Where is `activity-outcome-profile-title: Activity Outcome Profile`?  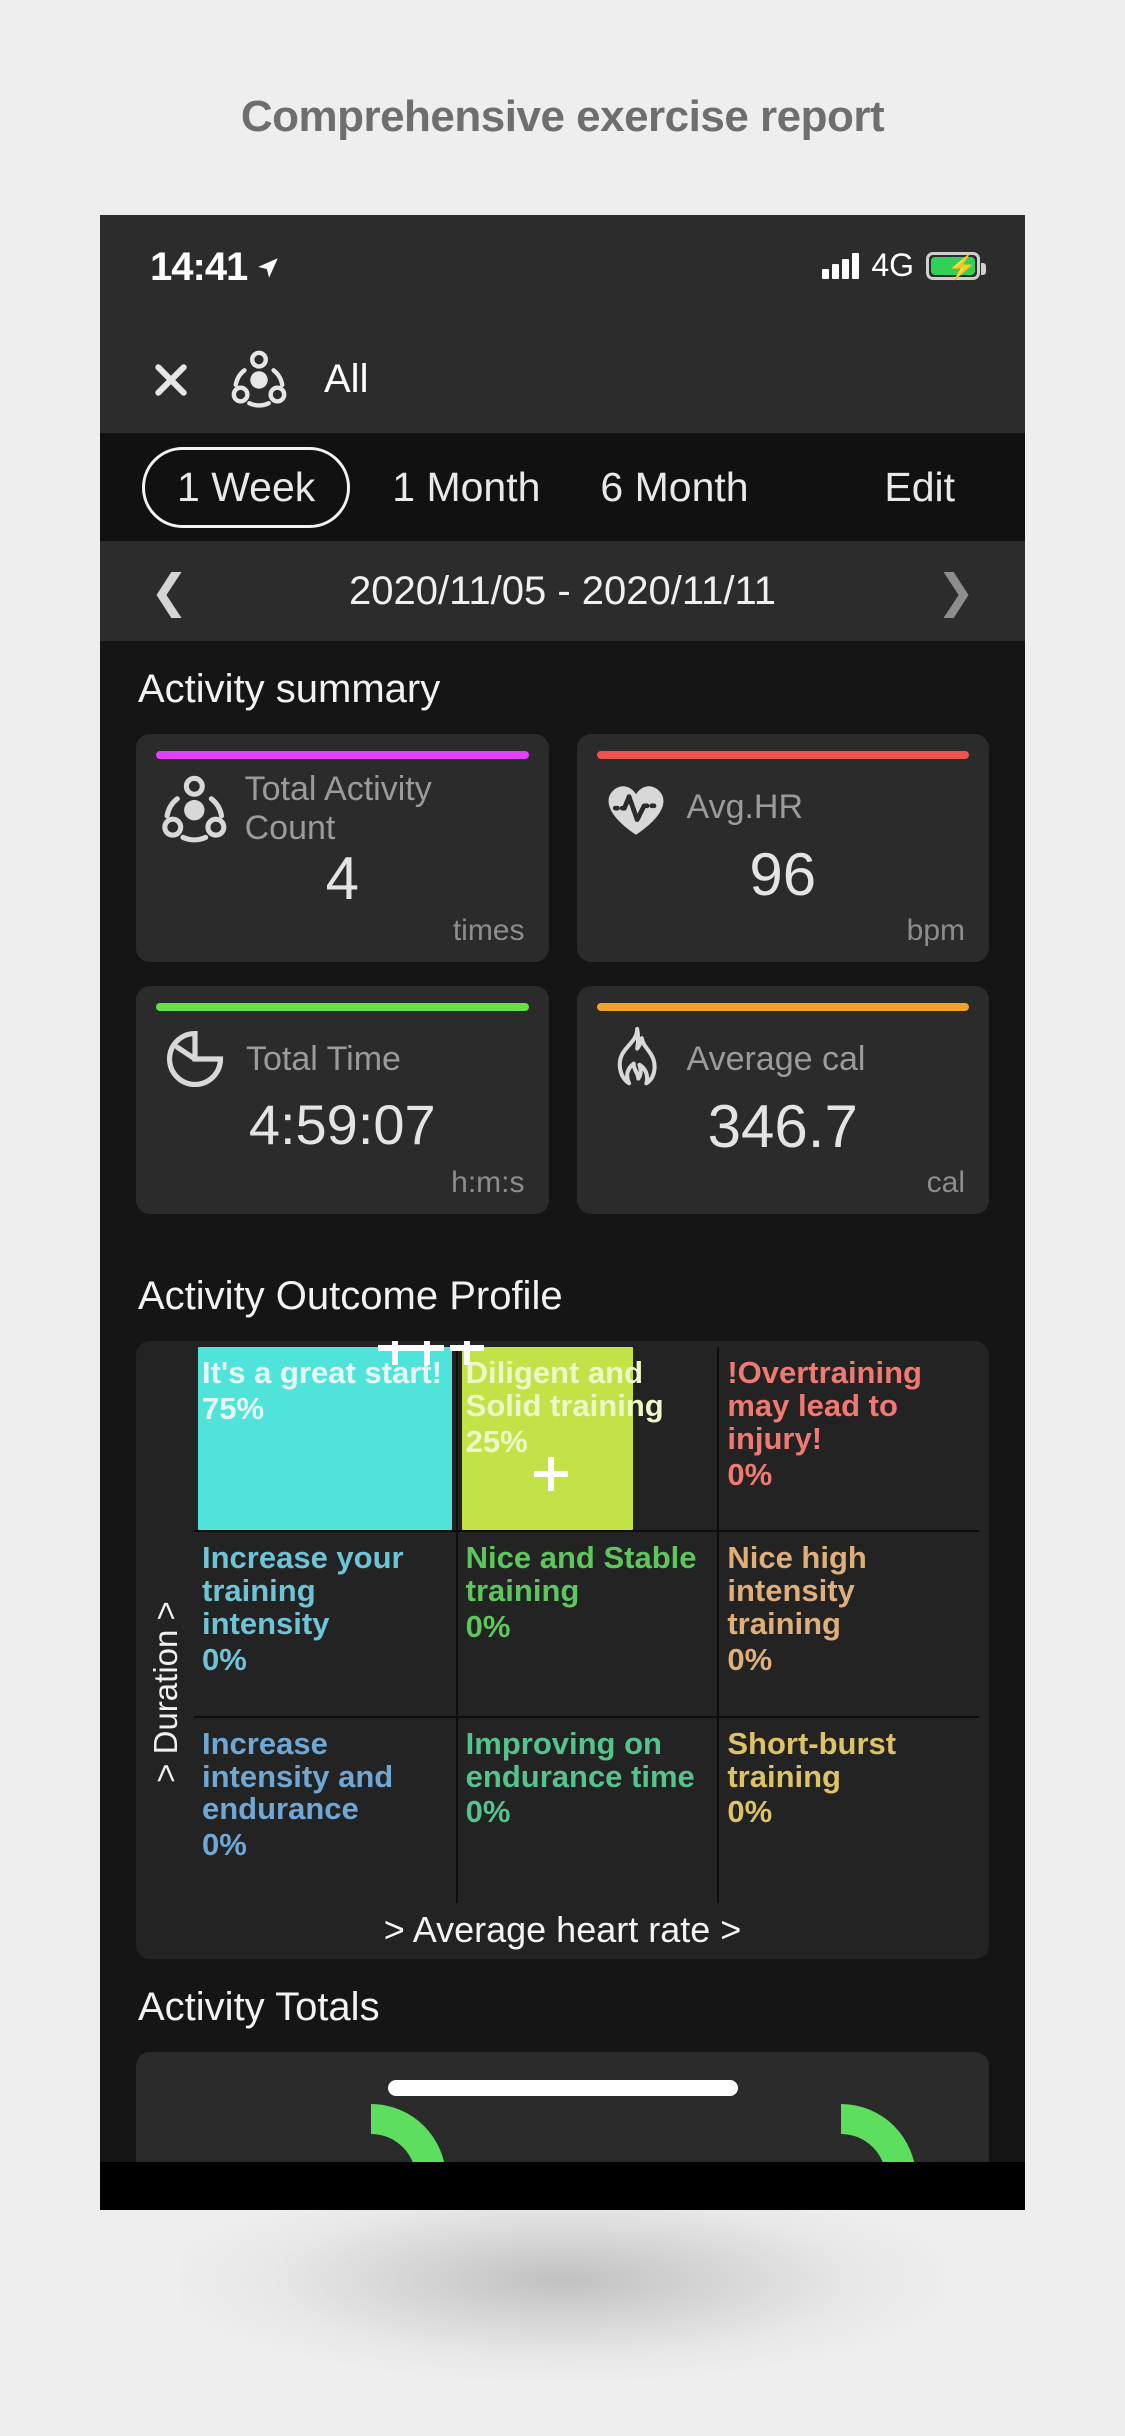
activity-outcome-profile-title: Activity Outcome Profile is located at coordinates (562, 1294).